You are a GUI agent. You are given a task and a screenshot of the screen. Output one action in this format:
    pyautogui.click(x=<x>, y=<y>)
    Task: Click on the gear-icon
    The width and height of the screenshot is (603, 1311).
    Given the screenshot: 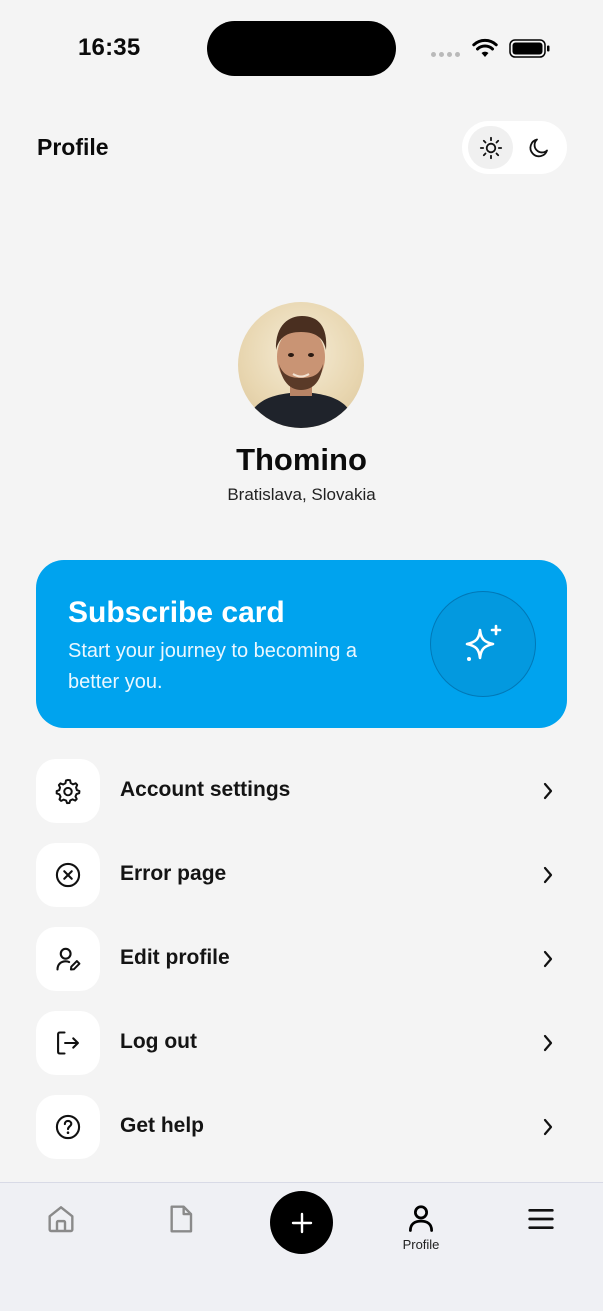 What is the action you would take?
    pyautogui.click(x=68, y=791)
    